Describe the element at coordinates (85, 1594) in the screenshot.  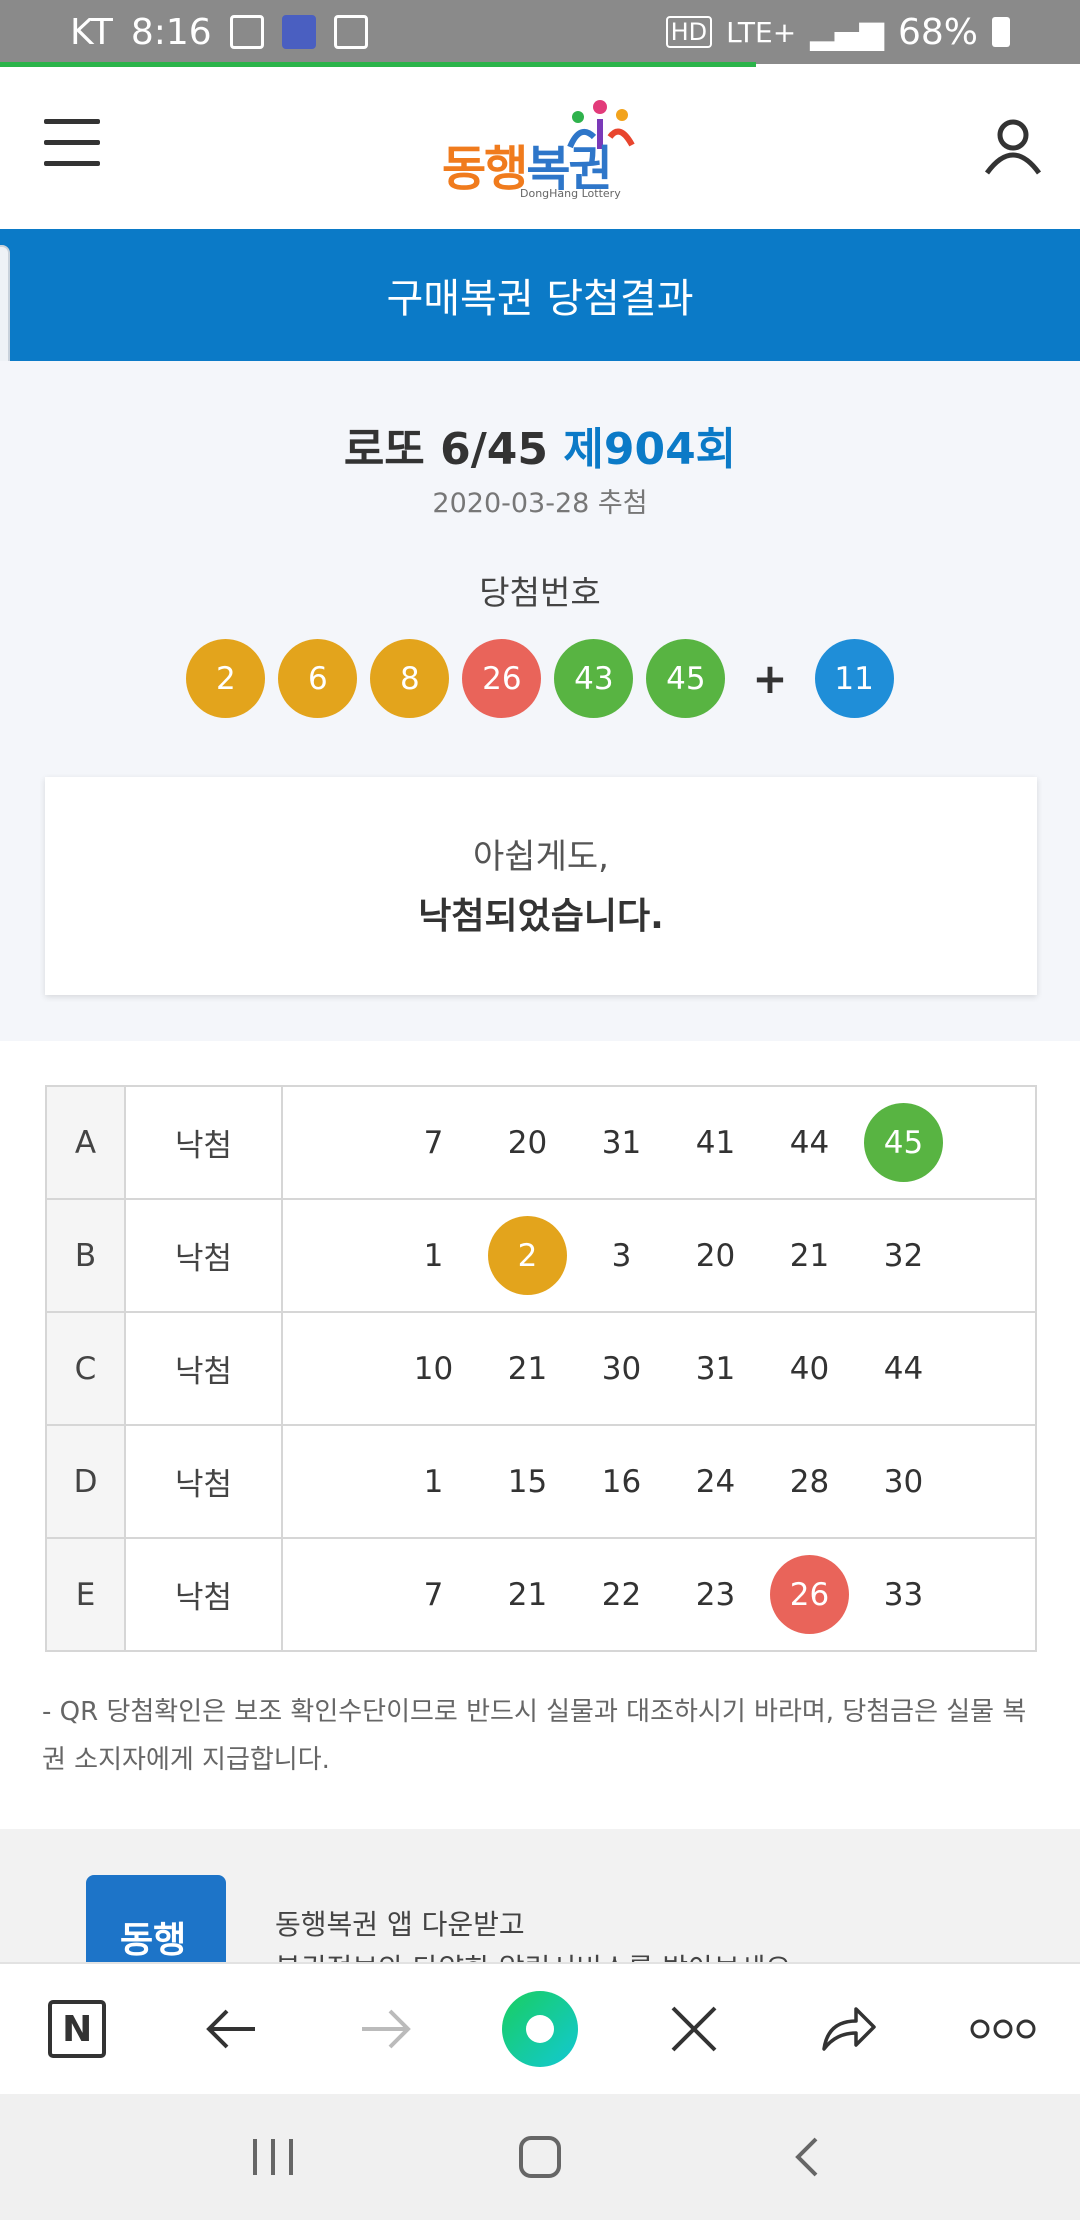
I see `ticket-letter: E` at that location.